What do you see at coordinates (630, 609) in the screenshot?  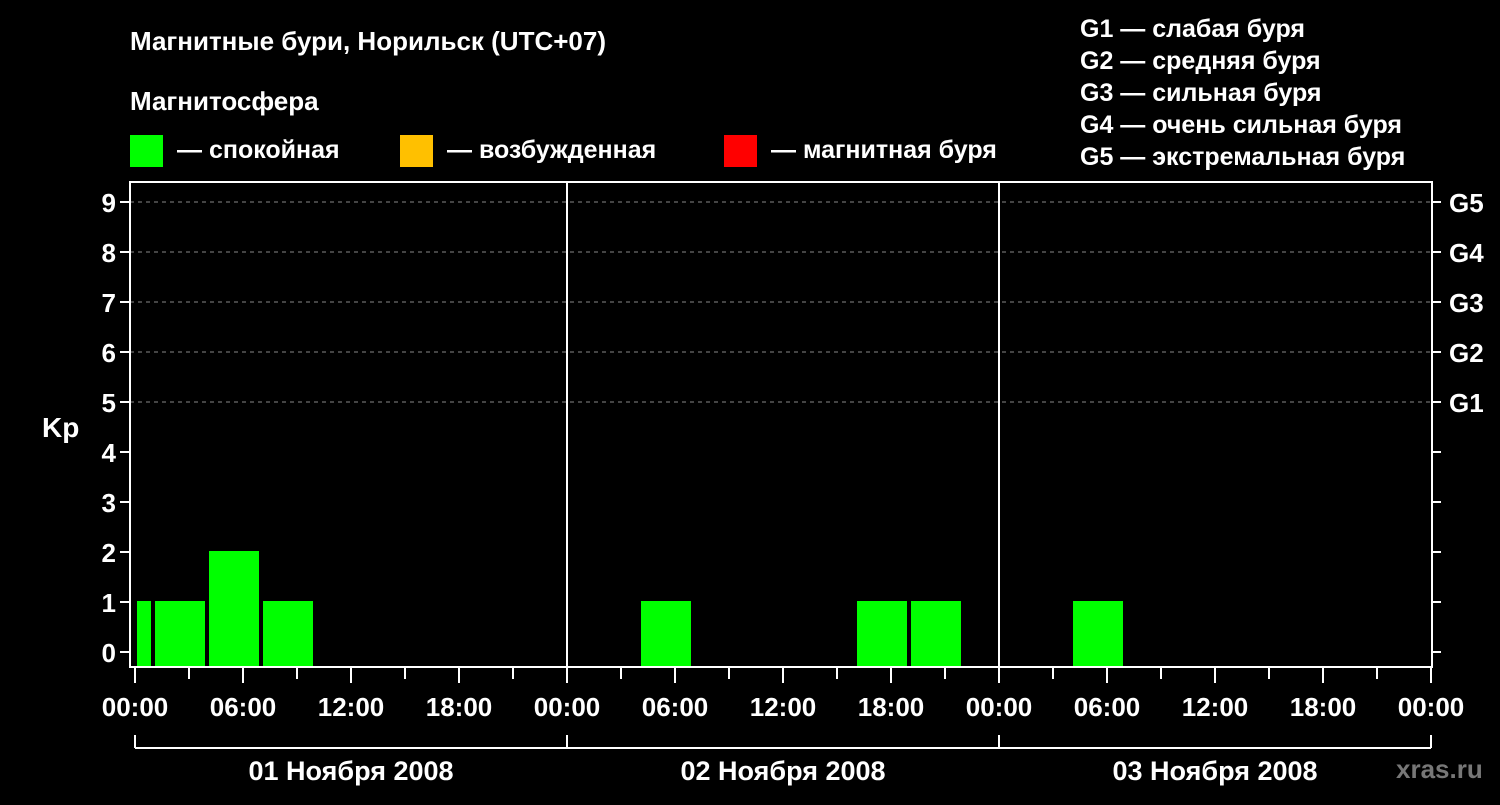 I see `bars` at bounding box center [630, 609].